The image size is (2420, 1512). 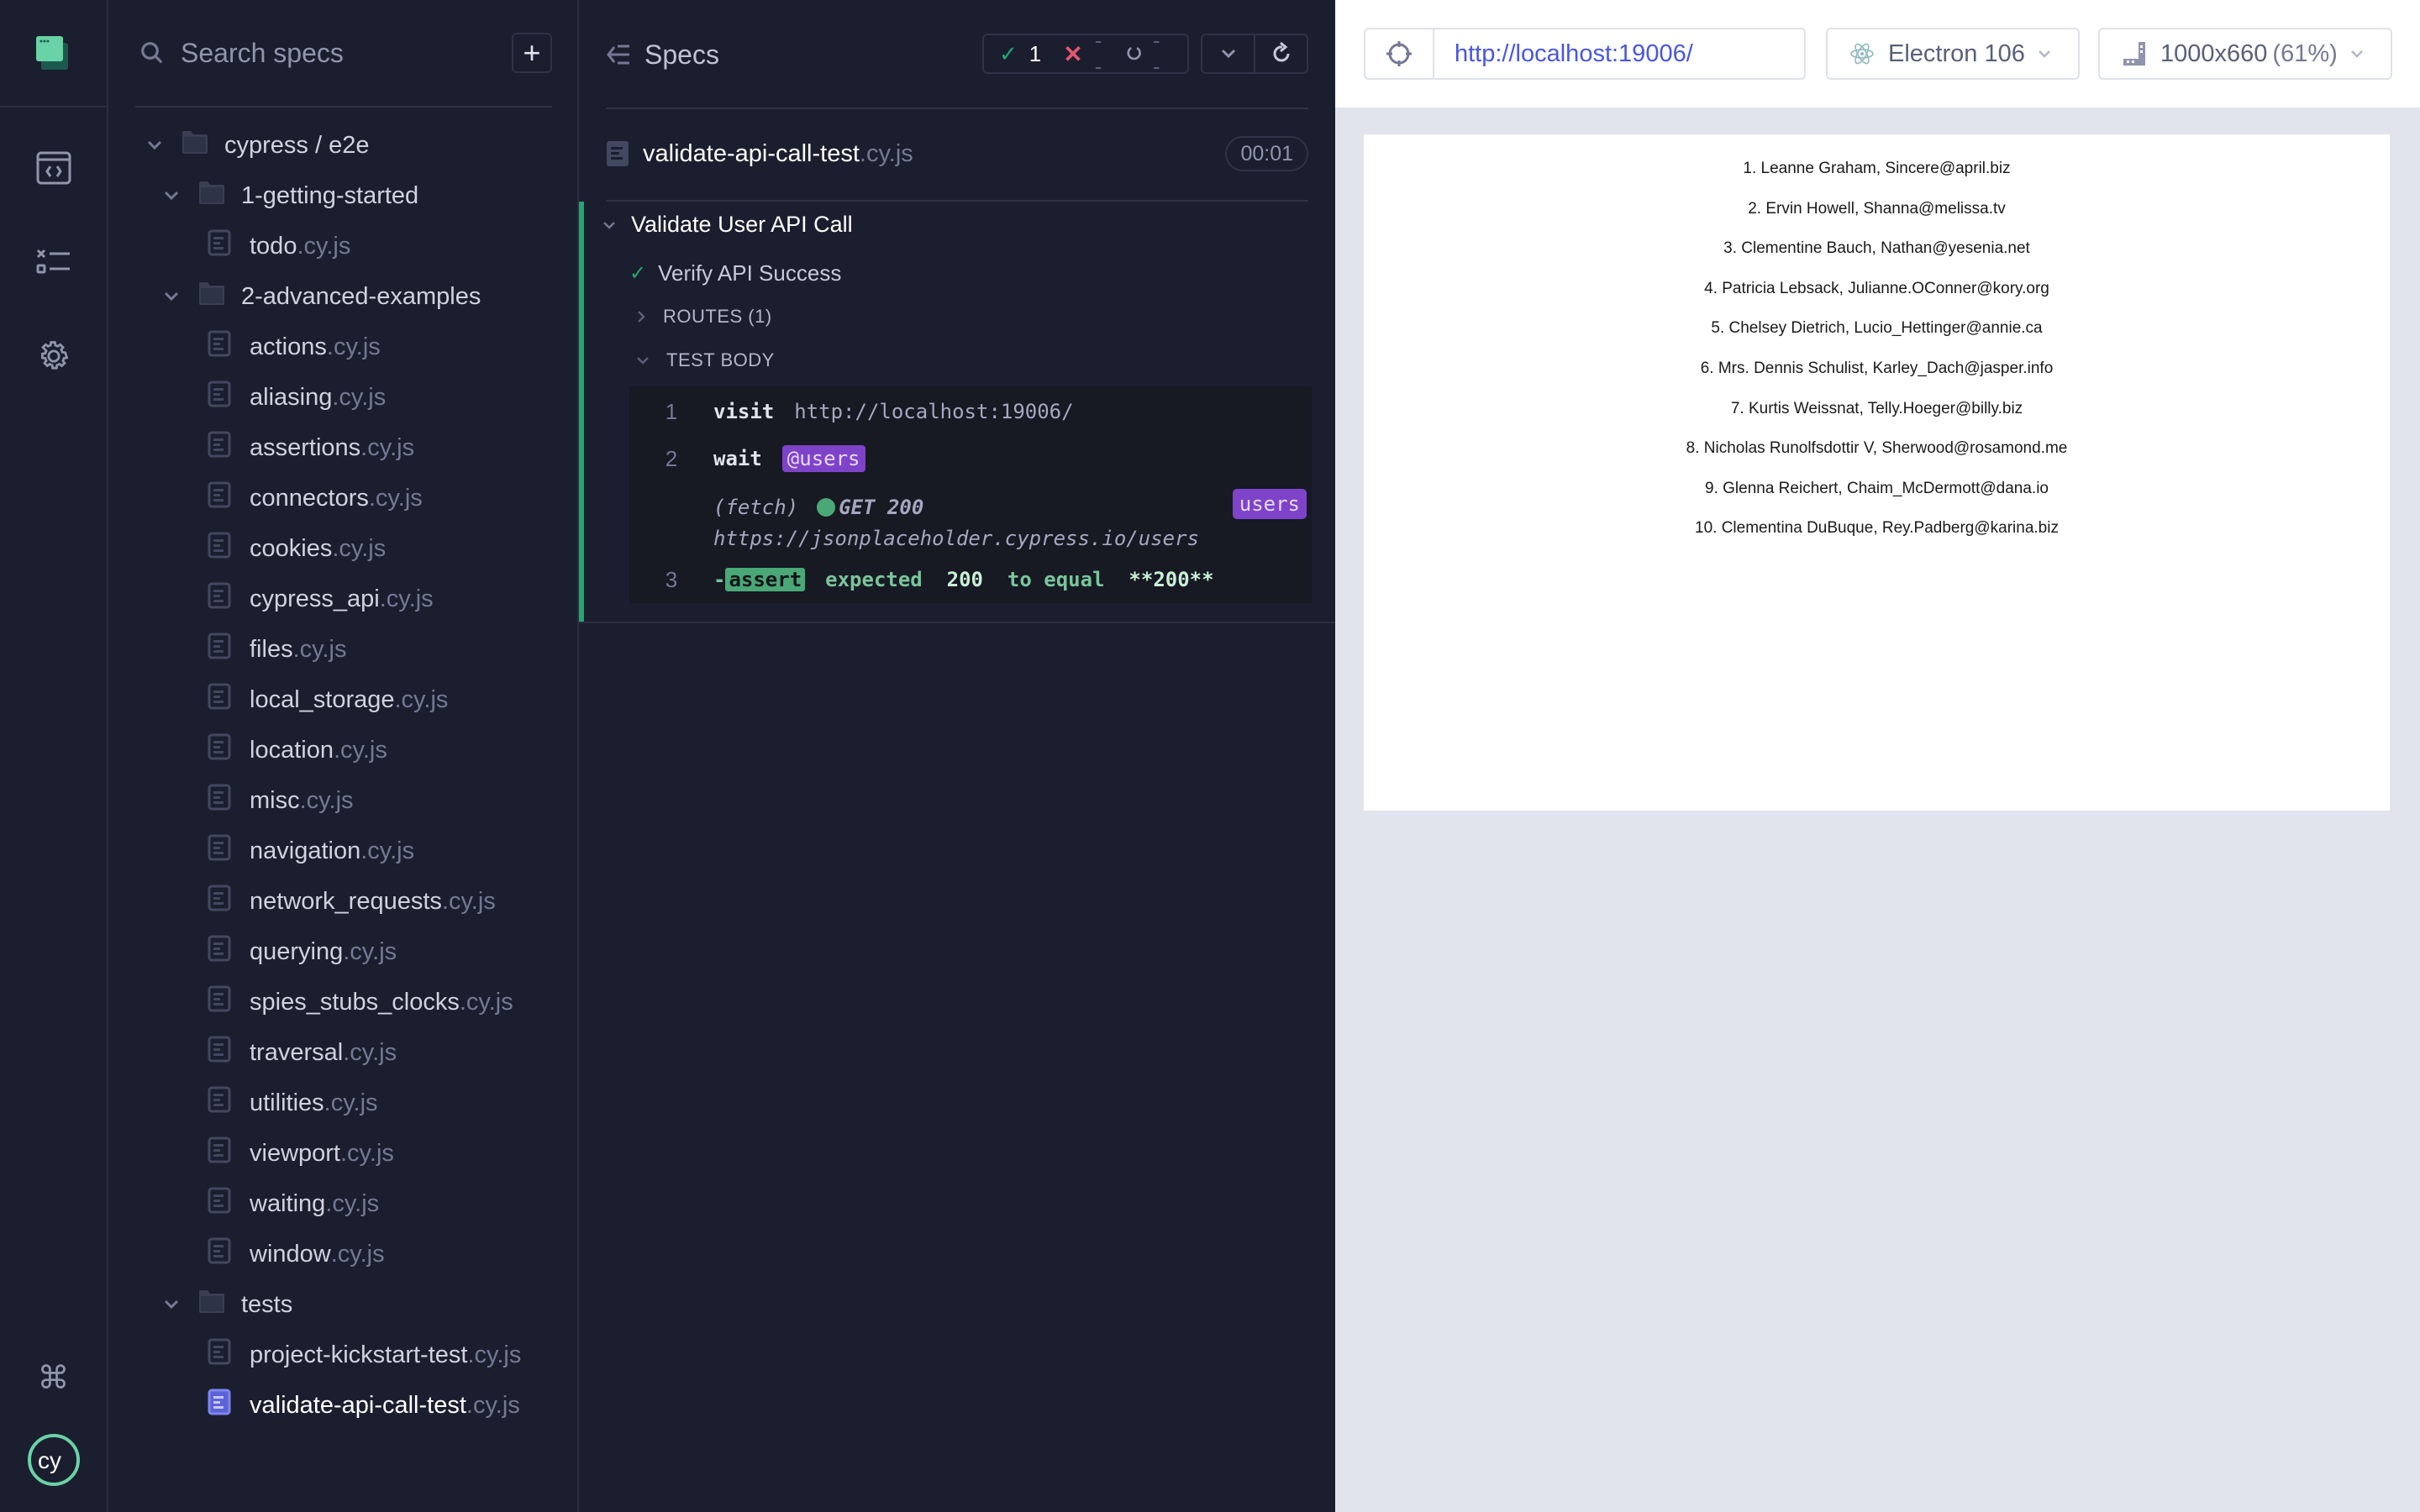 What do you see at coordinates (1574, 54) in the screenshot?
I see `url-text: http://localhost:19006/` at bounding box center [1574, 54].